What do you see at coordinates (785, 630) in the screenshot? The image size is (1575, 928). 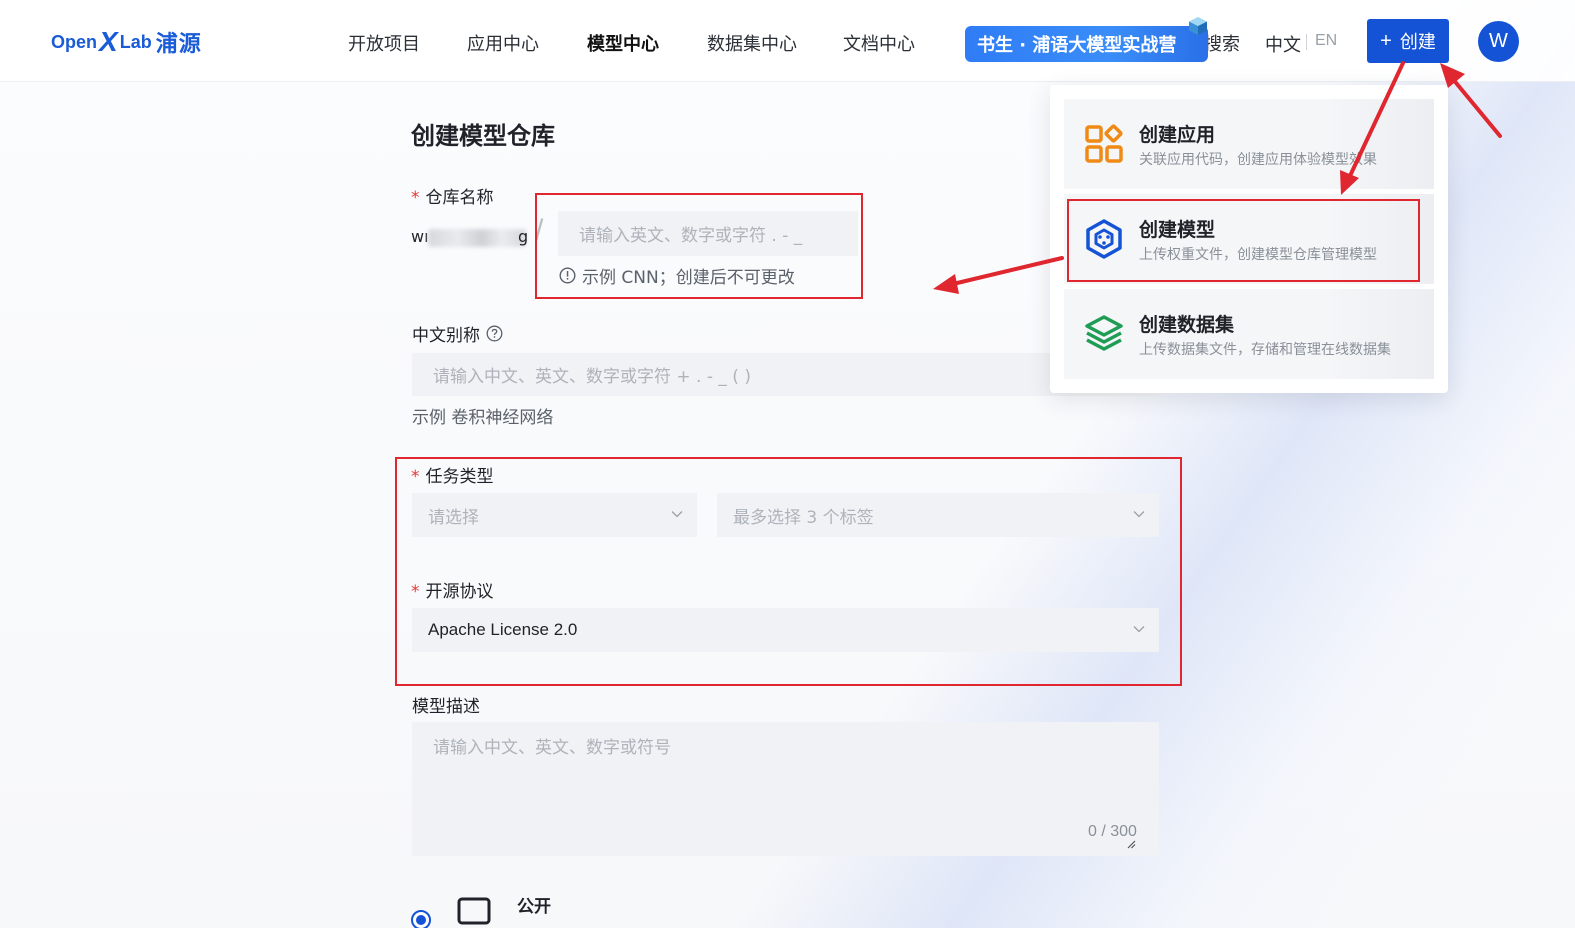 I see `license-select: Apache License 2.0` at bounding box center [785, 630].